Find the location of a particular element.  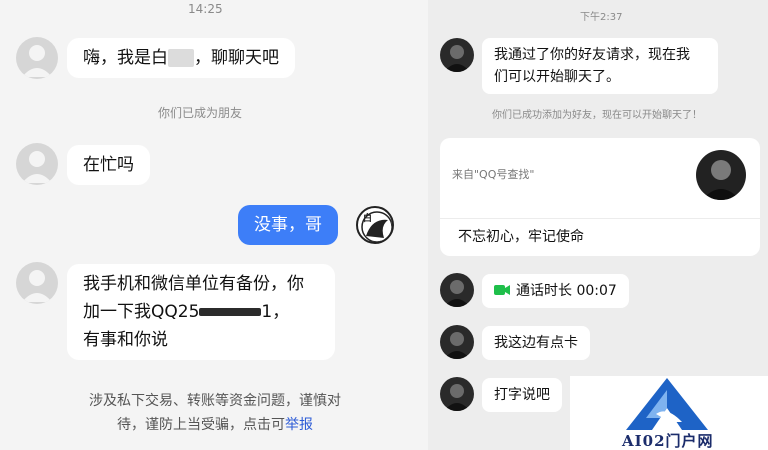

backup-line-2: 加一下我QQ25 1， is located at coordinates (201, 312).